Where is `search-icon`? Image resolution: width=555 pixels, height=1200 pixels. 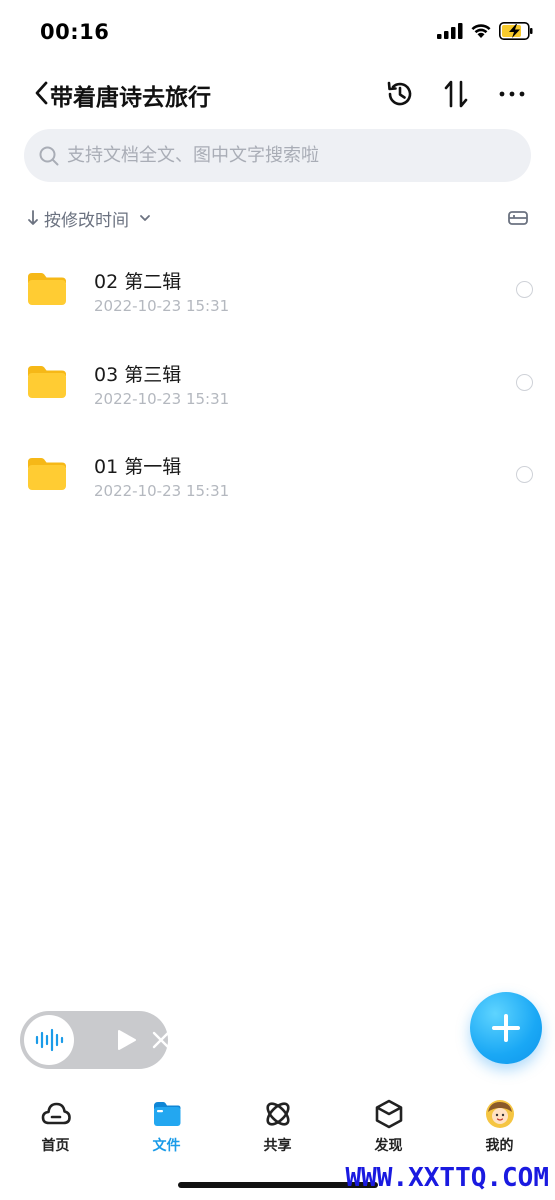 search-icon is located at coordinates (49, 155).